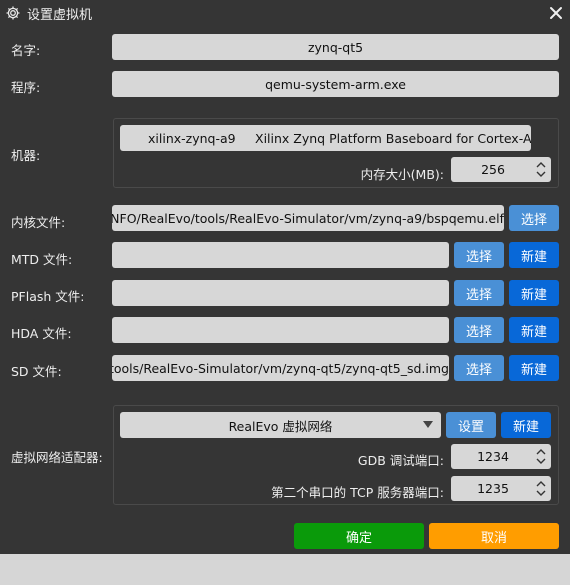 The image size is (570, 585). Describe the element at coordinates (38, 222) in the screenshot. I see `kernel-label: 内核文件:` at that location.